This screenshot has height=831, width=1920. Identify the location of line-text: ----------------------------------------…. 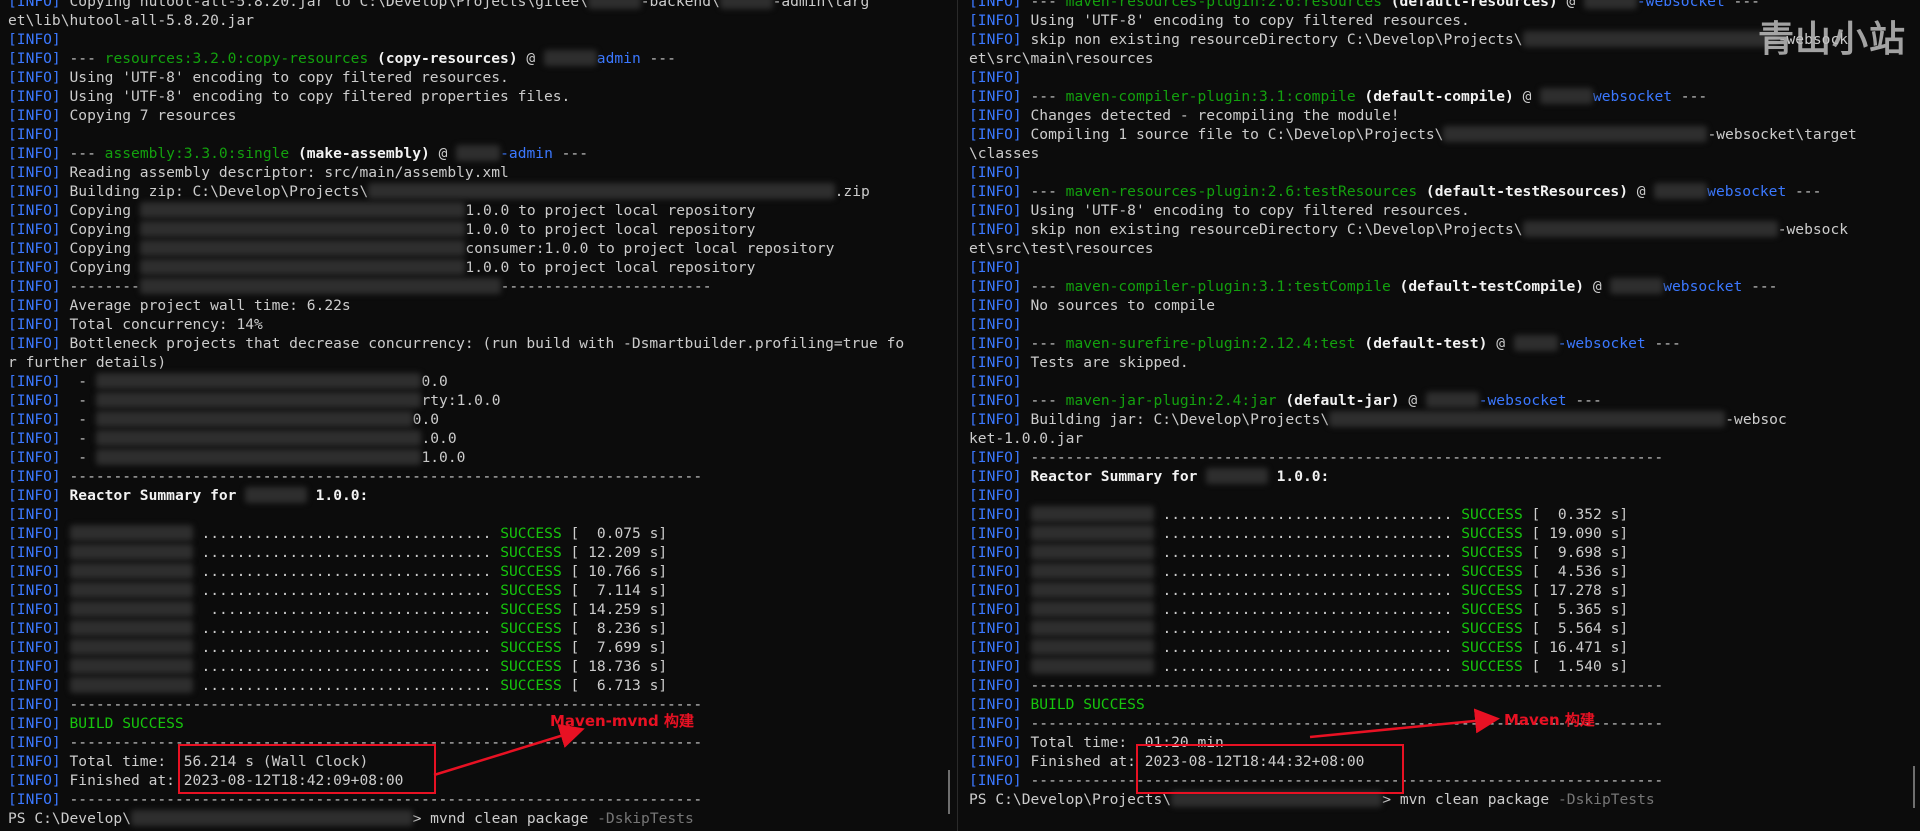
(1347, 685).